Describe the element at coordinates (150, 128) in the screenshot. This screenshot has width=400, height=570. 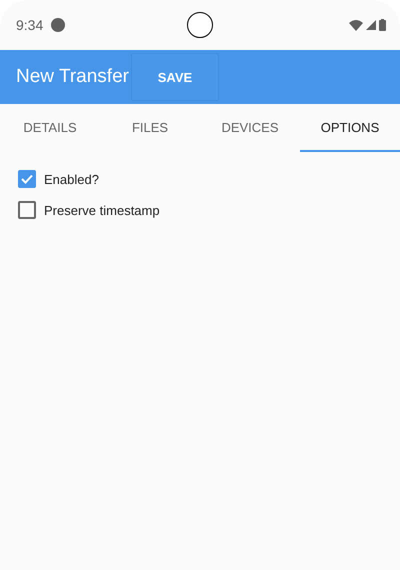
I see `tab: FILES` at that location.